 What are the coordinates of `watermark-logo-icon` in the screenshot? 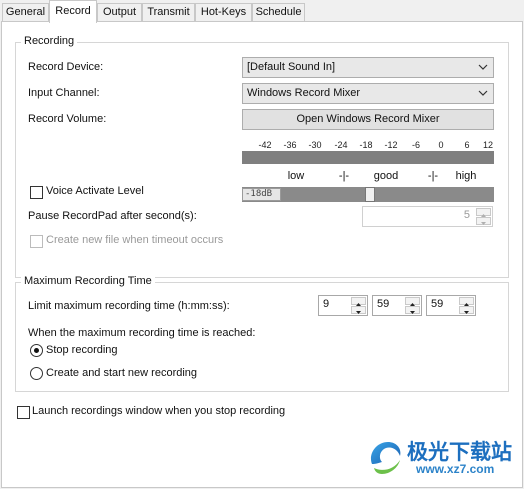 It's located at (385, 458).